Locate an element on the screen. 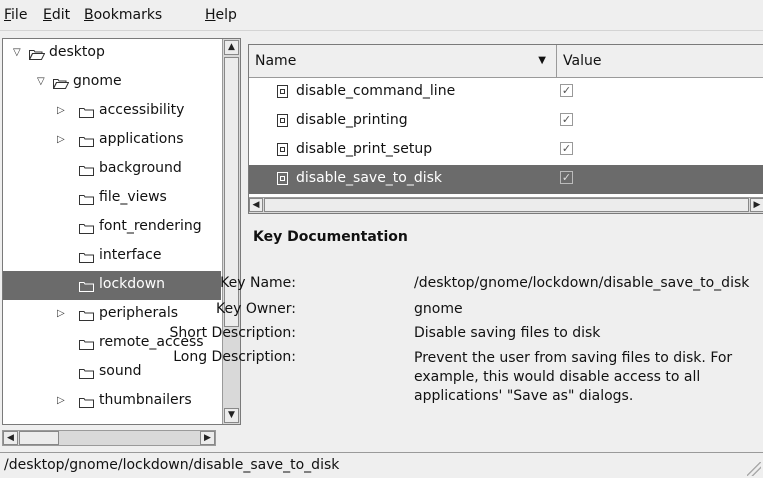 The height and width of the screenshot is (478, 763). menu-bookmarks-mnemonic: B is located at coordinates (89, 15).